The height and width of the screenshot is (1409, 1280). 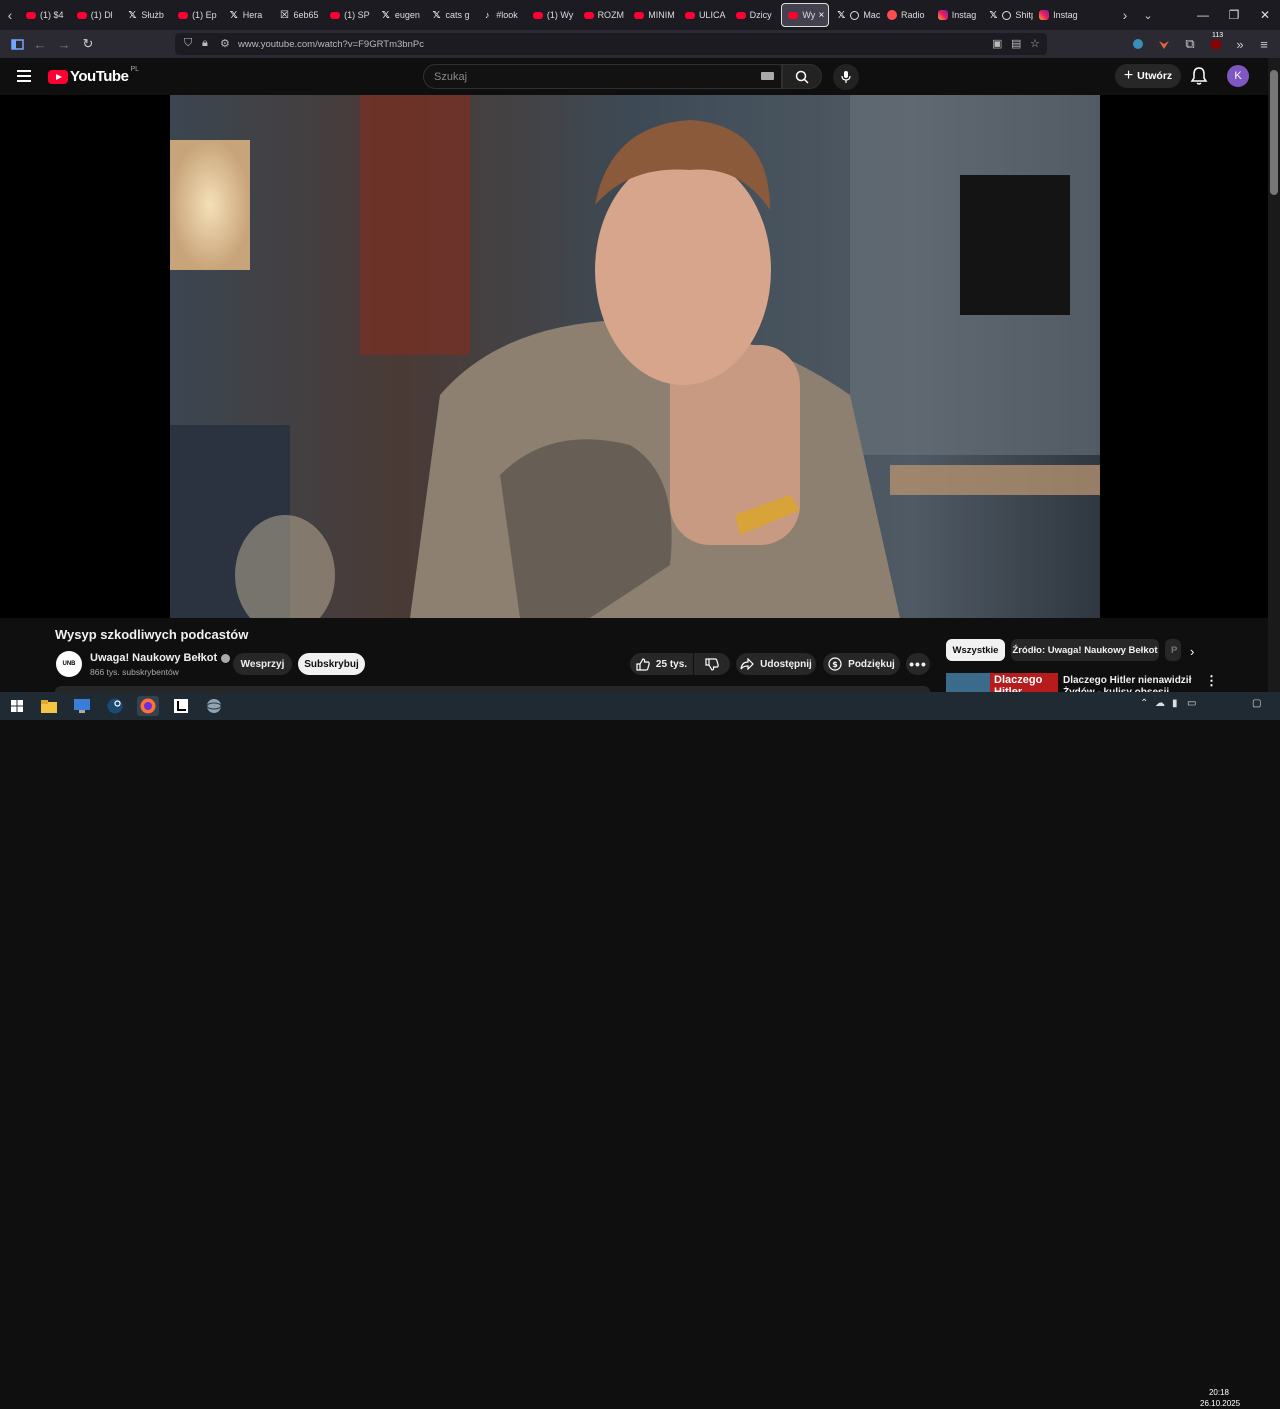 I want to click on channel-name: Uwaga! Naukowy Bełkot, so click(x=160, y=658).